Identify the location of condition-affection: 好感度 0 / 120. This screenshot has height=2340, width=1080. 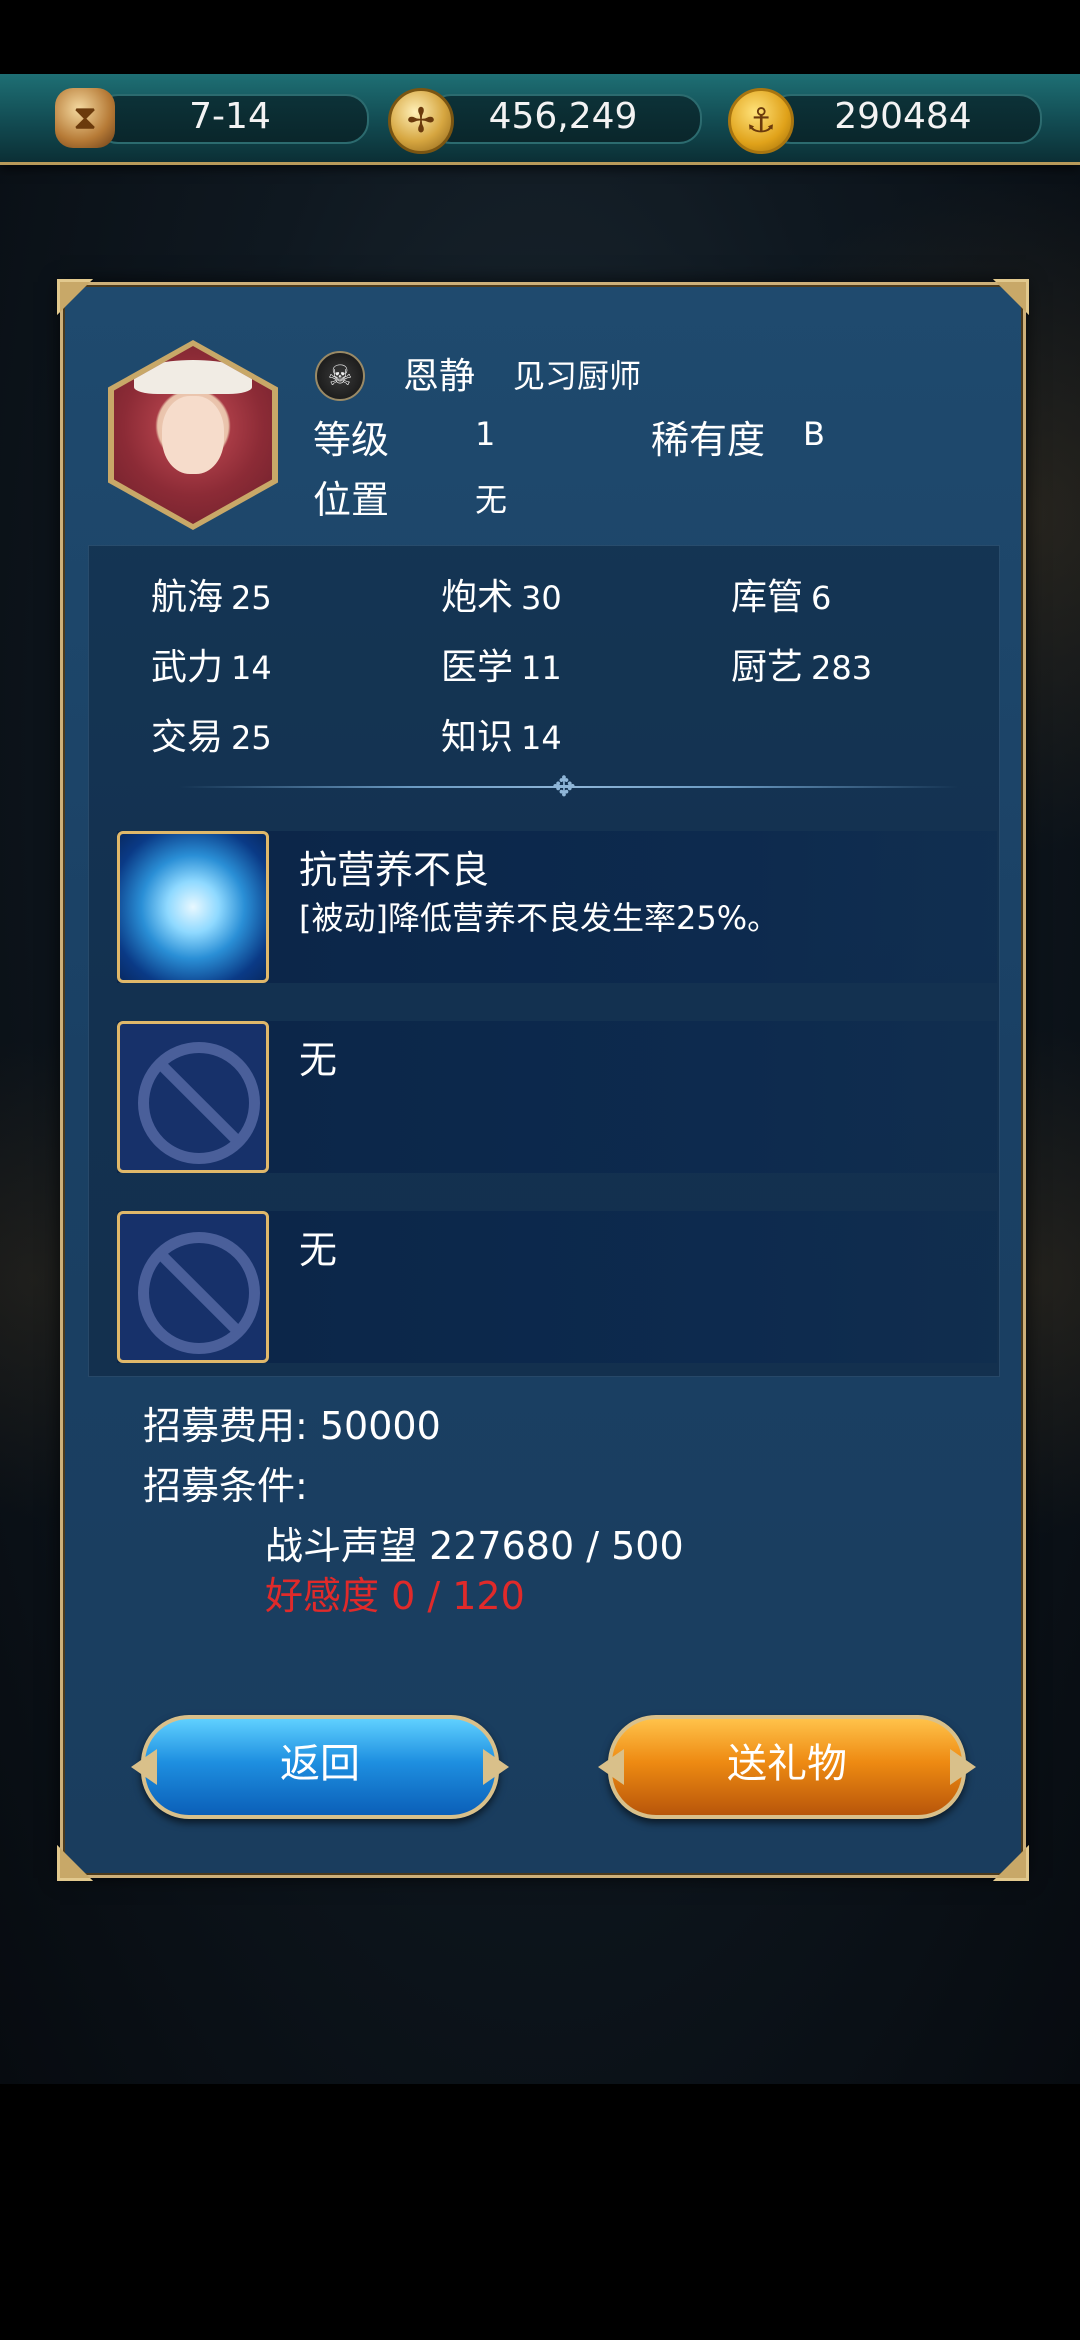
(395, 1596).